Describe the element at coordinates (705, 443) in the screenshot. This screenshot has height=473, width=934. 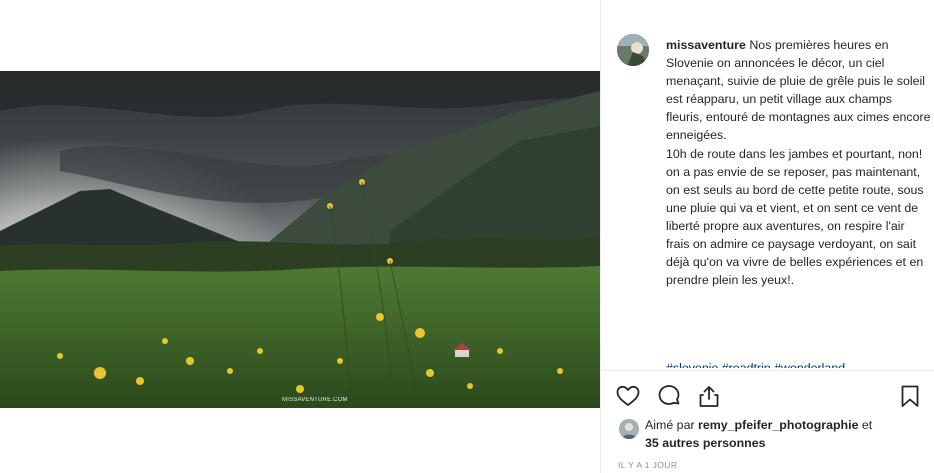
I see `likes-others-link: 35 autres personnes` at that location.